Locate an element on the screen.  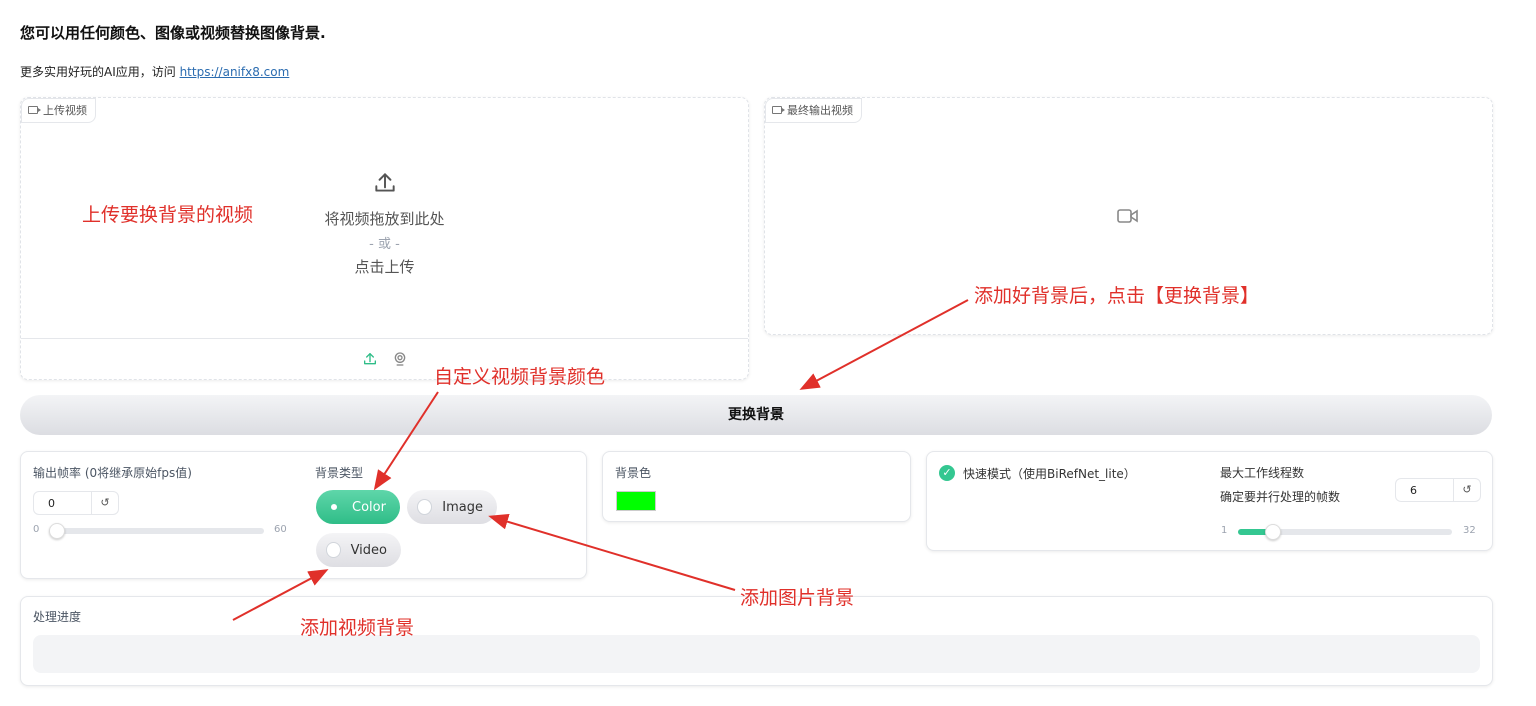
fps-input: 0 ↺ is located at coordinates (76, 503).